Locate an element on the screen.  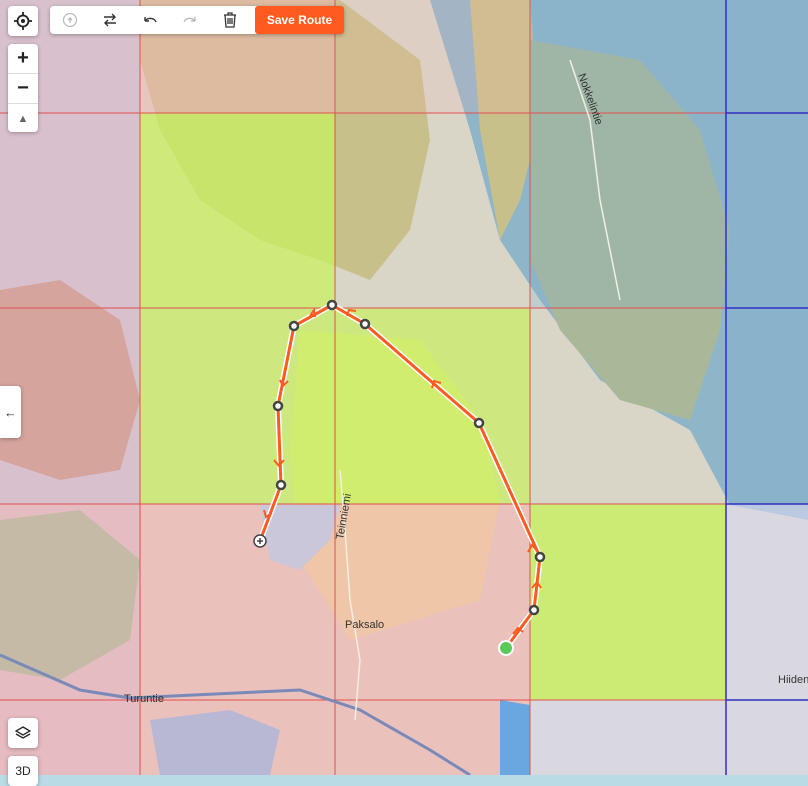
reverse-route-button is located at coordinates (110, 20).